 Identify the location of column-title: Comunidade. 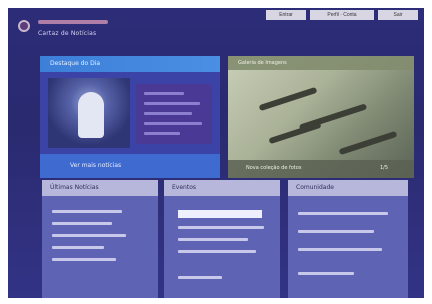
(315, 187).